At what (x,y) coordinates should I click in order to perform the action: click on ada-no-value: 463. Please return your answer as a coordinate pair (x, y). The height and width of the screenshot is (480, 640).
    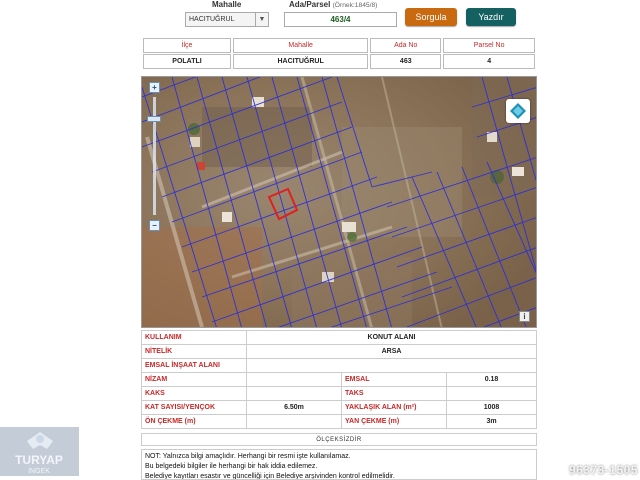
    Looking at the image, I should click on (406, 61).